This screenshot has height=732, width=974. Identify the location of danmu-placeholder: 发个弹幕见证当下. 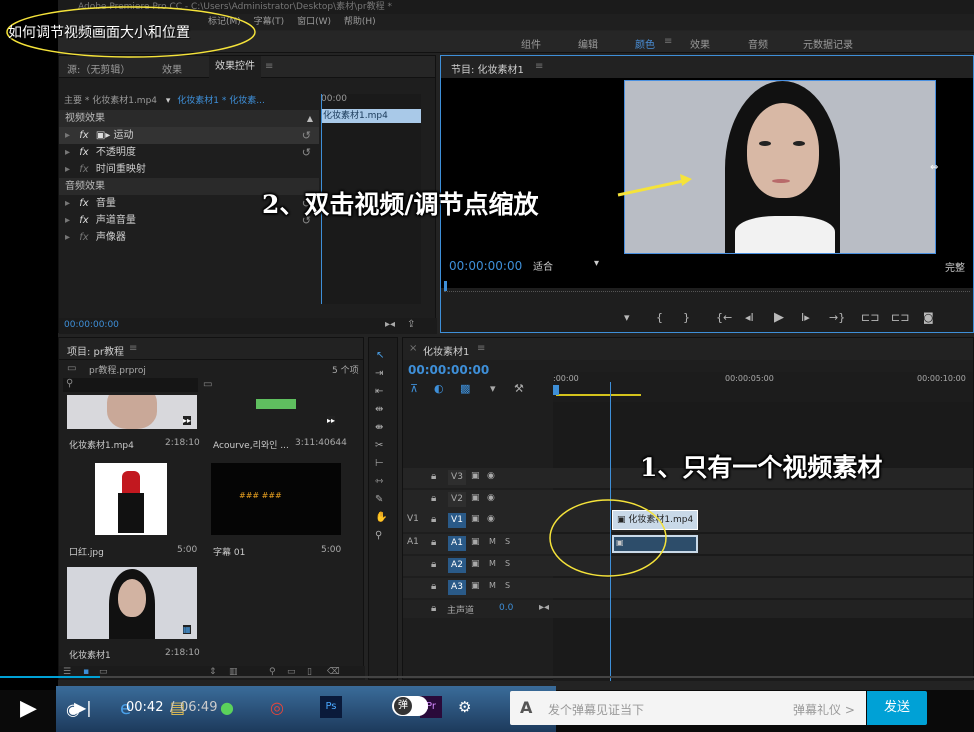
(596, 710).